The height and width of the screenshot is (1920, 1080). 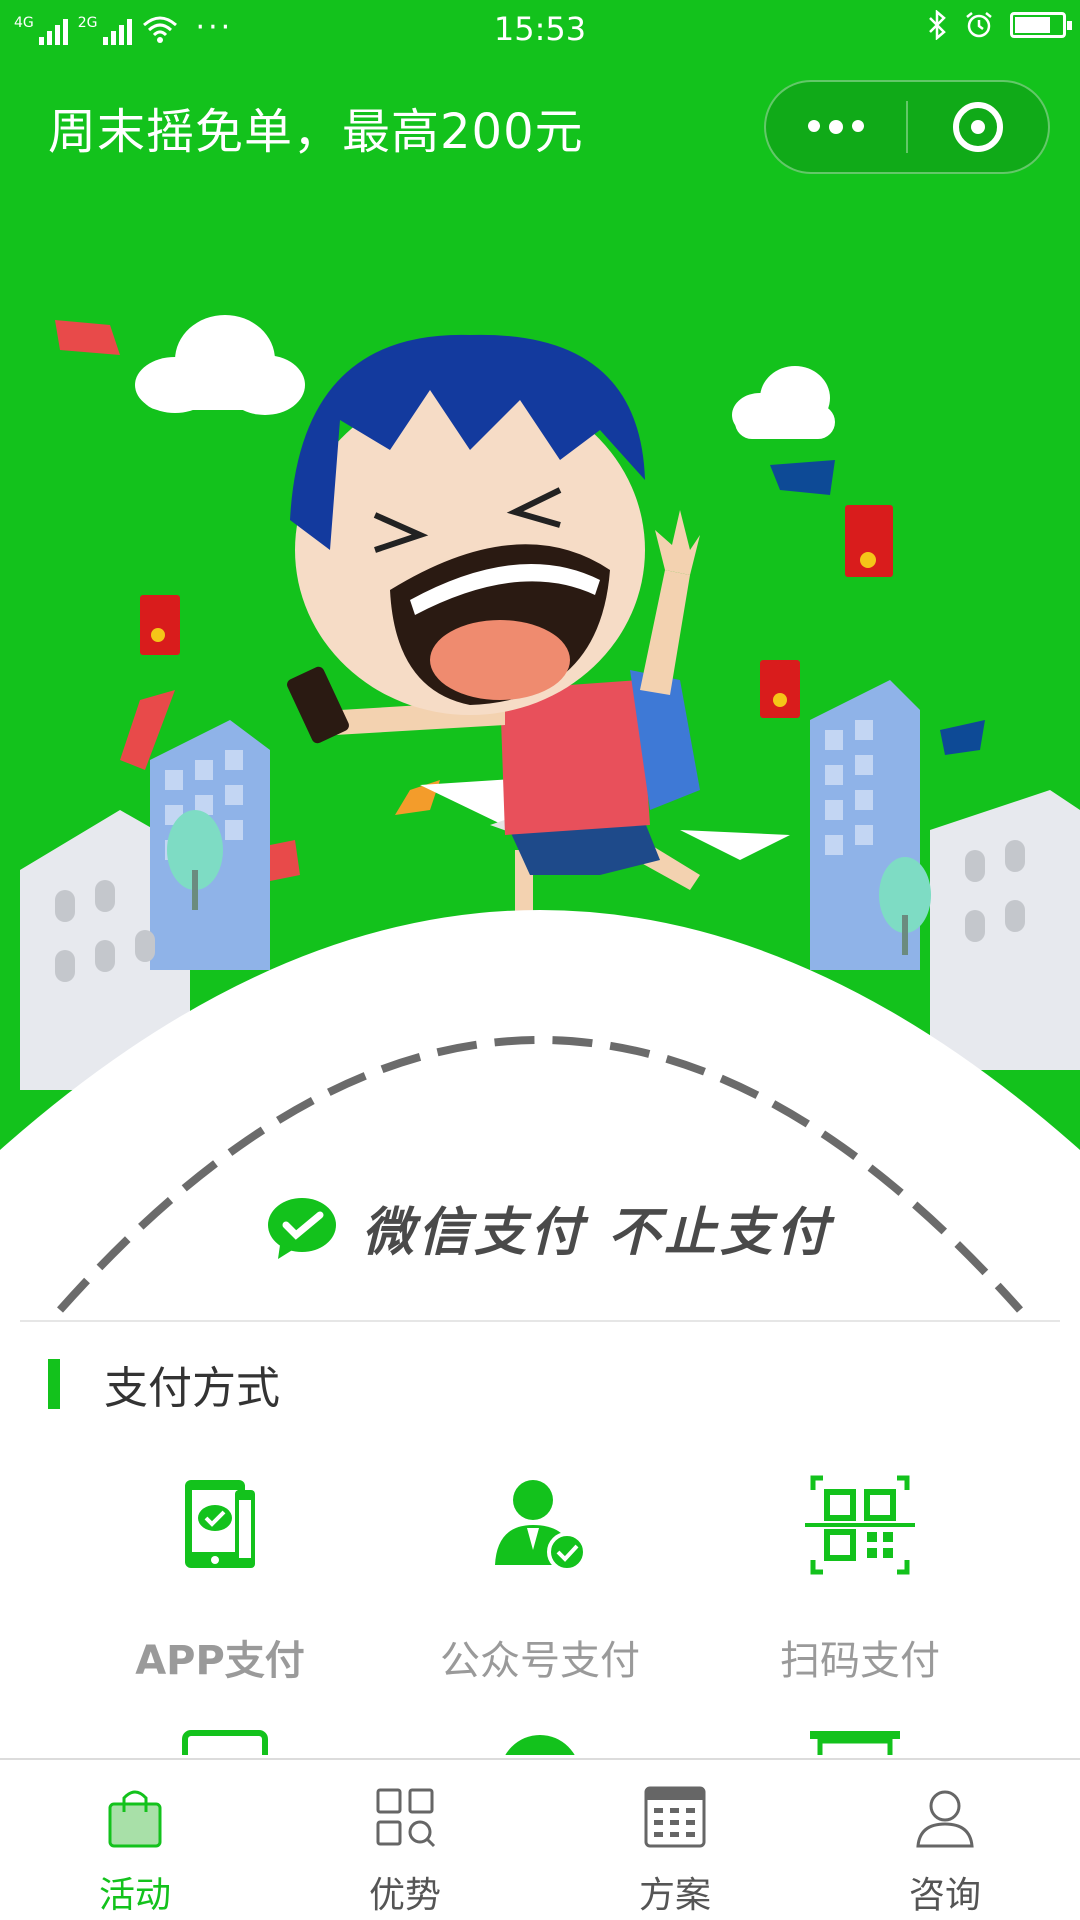 I want to click on tab-label: 活动, so click(x=134, y=1895).